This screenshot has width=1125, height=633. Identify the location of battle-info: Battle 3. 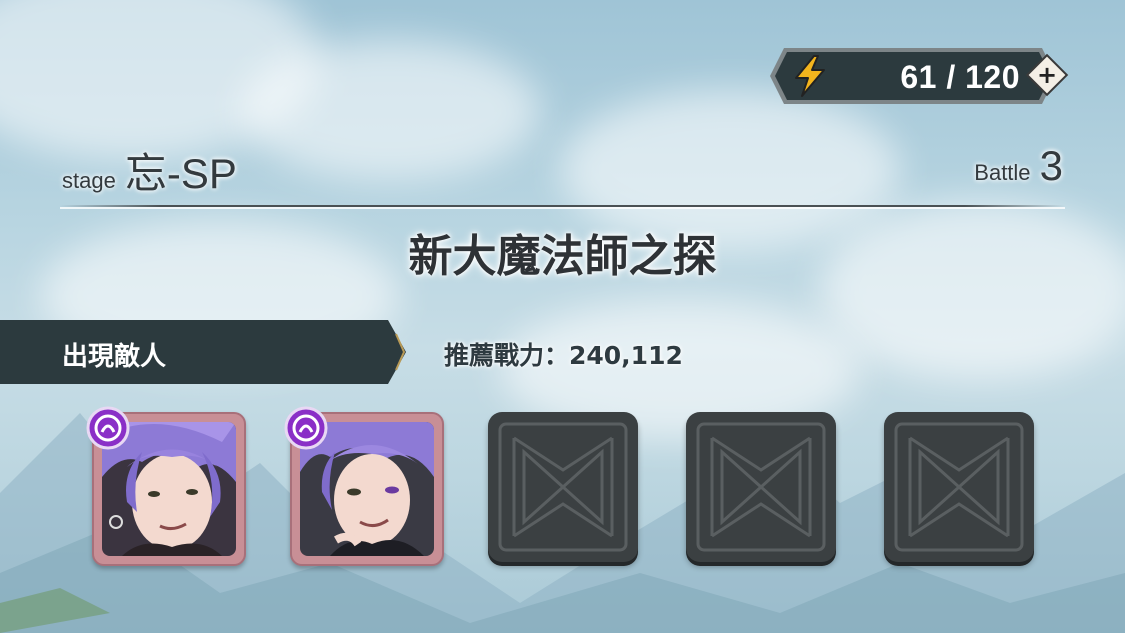
(1018, 166).